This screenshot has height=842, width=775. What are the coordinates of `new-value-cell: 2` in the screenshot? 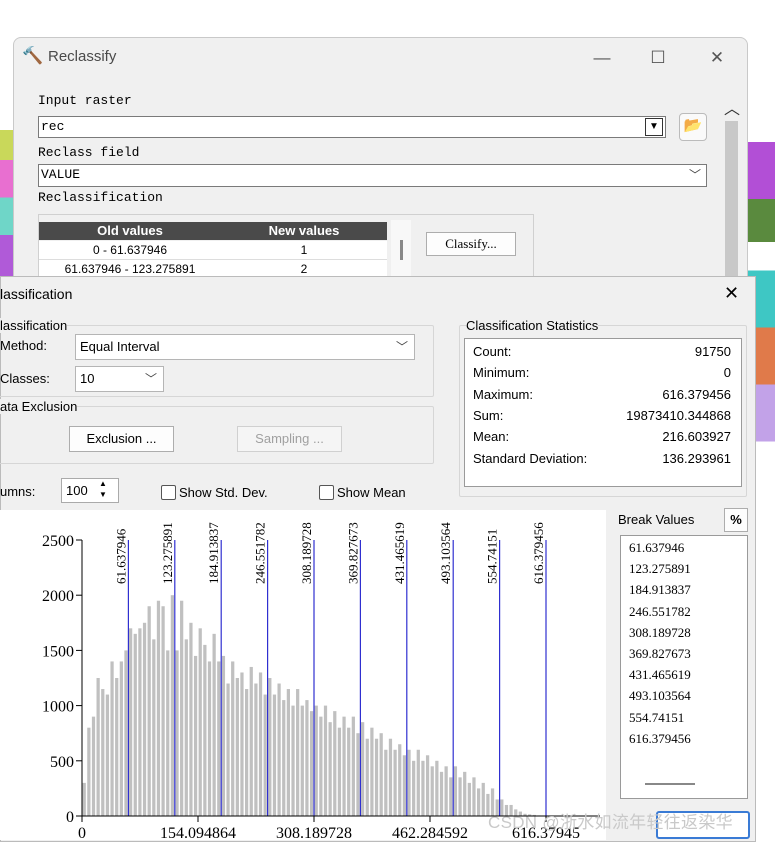 It's located at (304, 269).